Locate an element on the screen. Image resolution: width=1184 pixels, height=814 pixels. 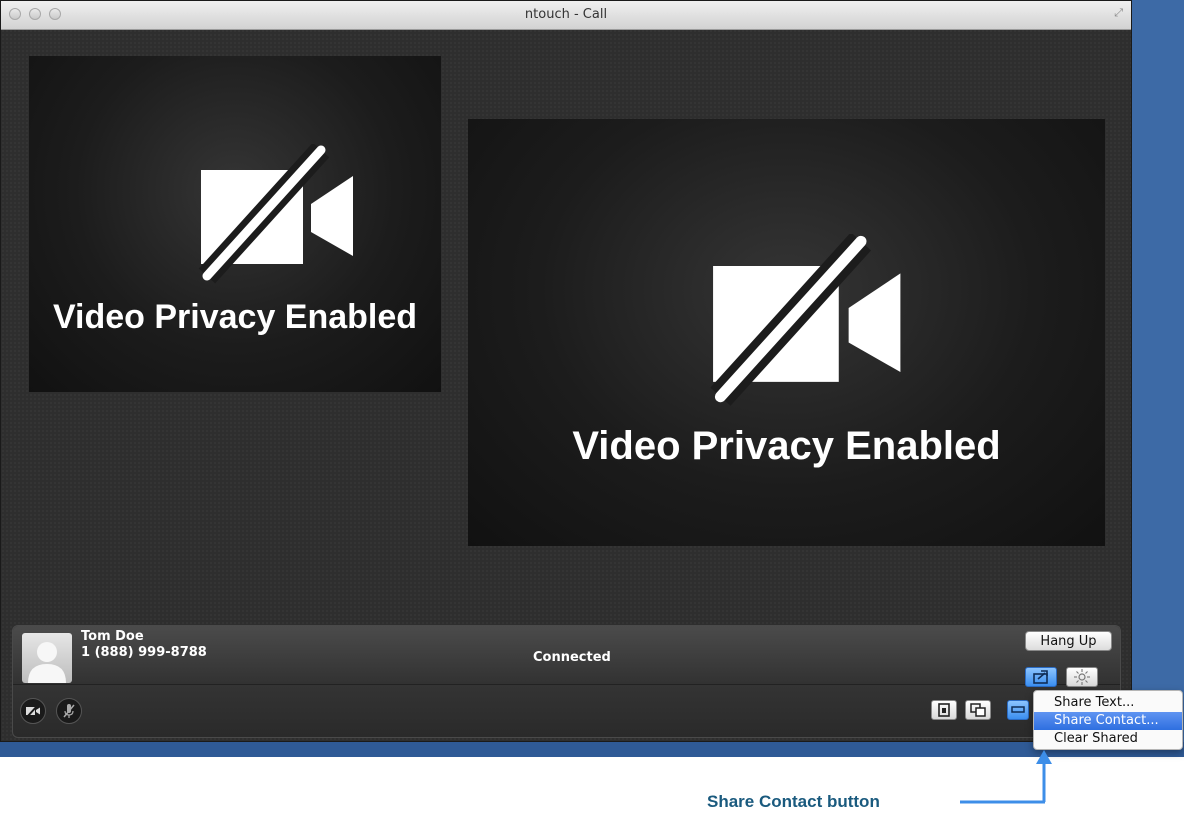
remote-view-privacy-text: Video Privacy Enabled is located at coordinates (786, 446).